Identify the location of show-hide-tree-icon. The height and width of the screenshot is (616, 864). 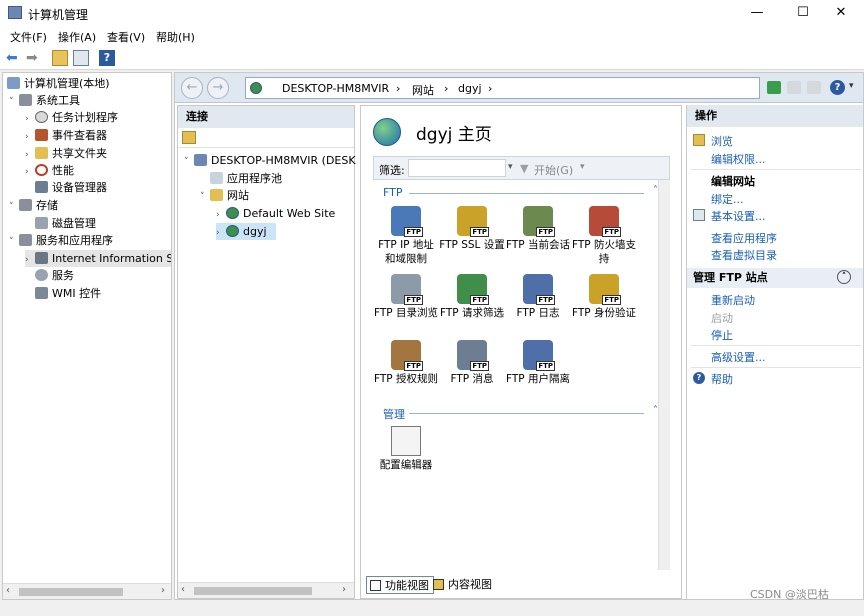
(81, 58).